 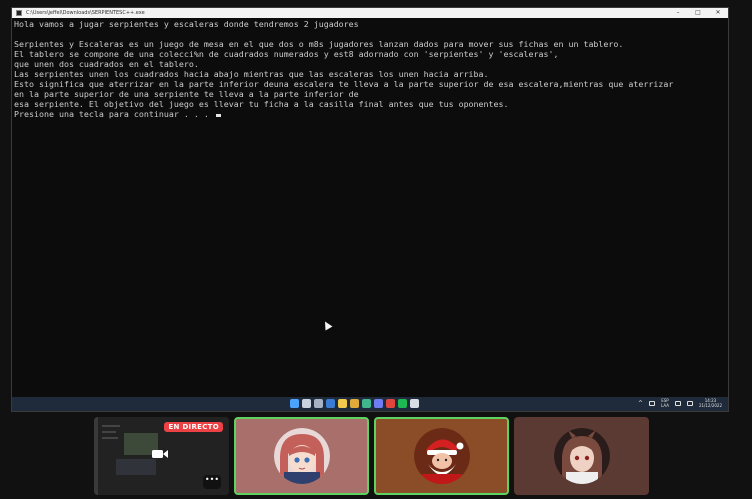 I want to click on task-view-icon, so click(x=318, y=403).